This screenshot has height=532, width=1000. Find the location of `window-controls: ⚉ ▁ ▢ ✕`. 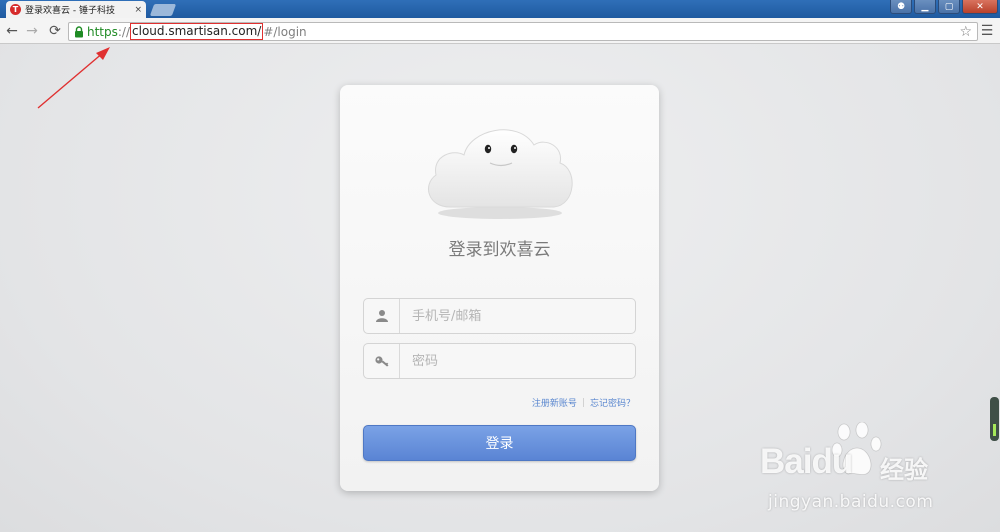

window-controls: ⚉ ▁ ▢ ✕ is located at coordinates (944, 7).